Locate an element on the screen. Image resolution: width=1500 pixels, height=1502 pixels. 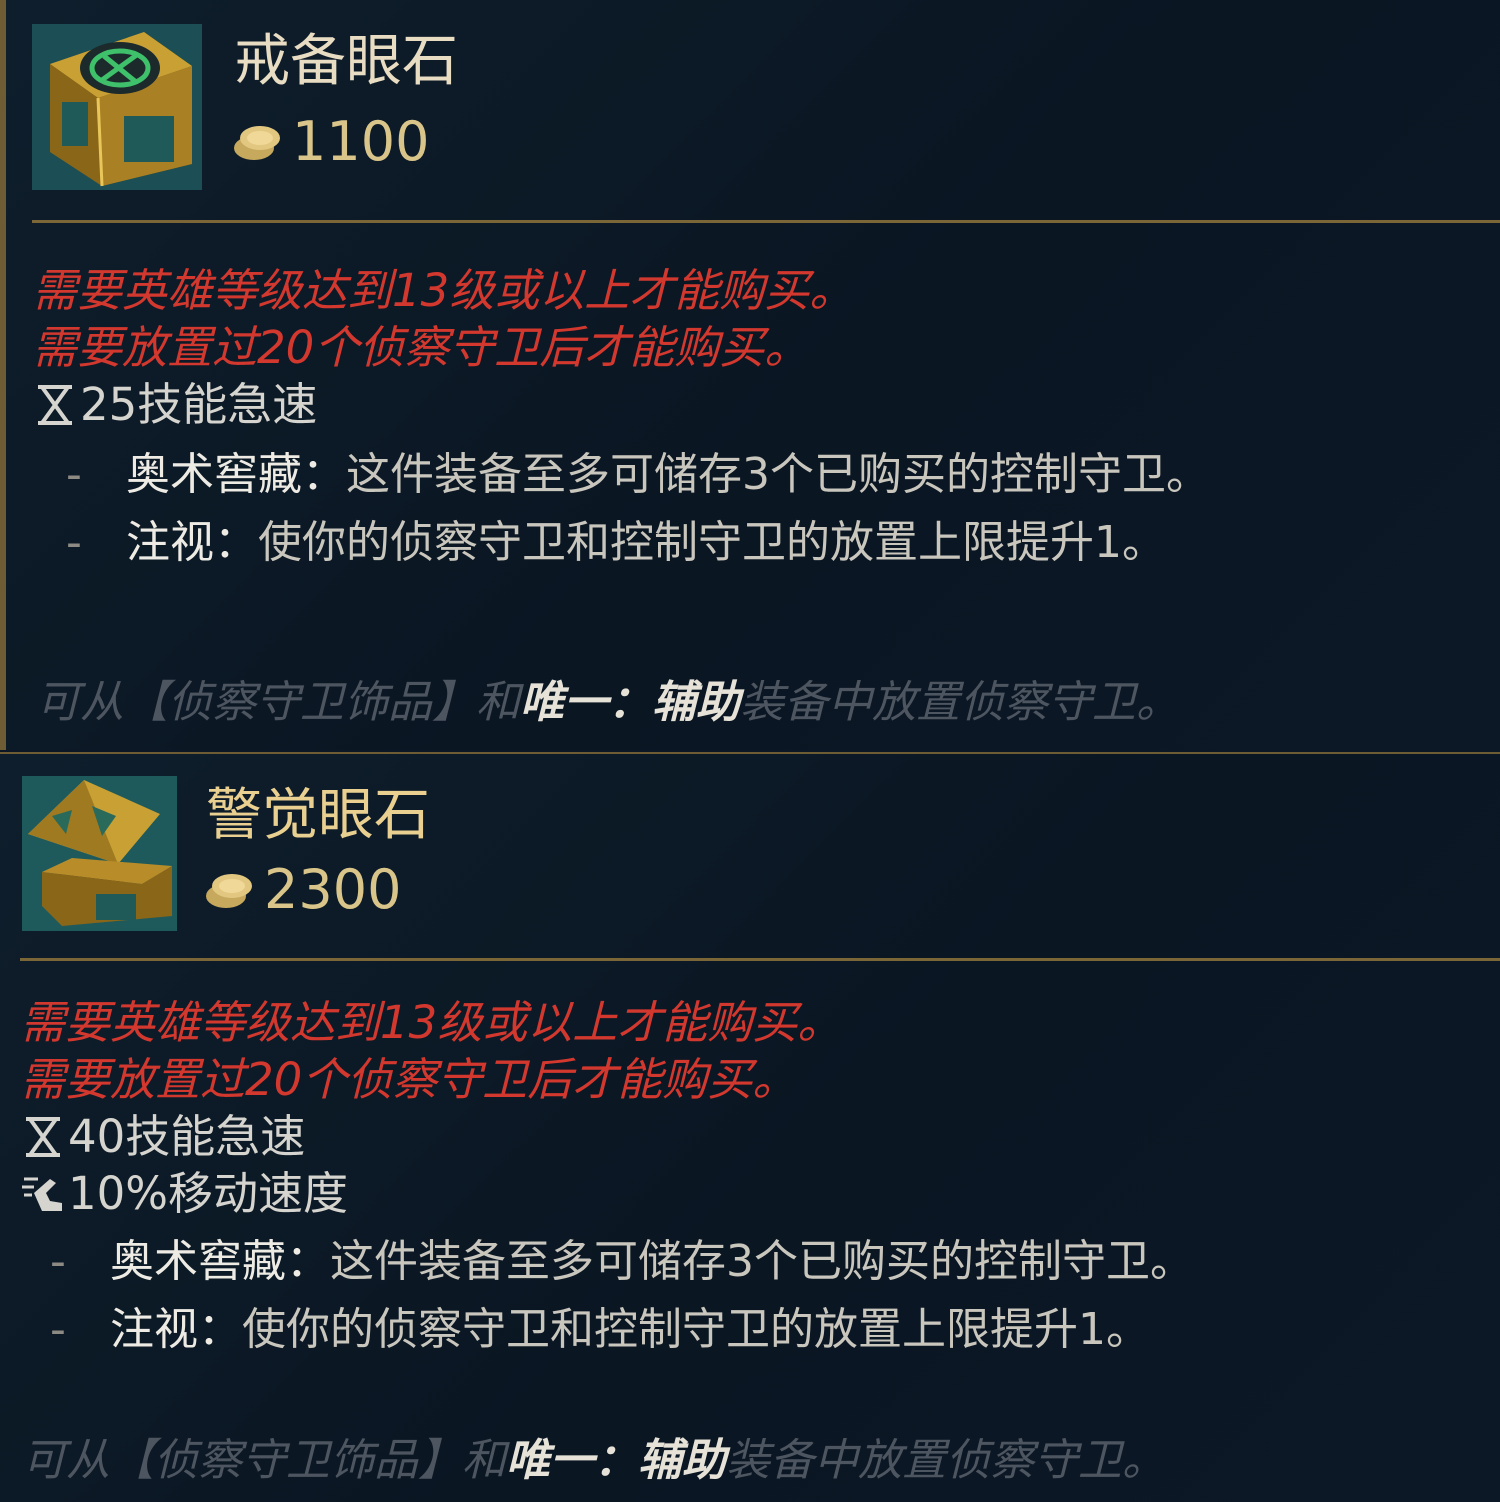
item-name: 警觉眼石 is located at coordinates (318, 815).